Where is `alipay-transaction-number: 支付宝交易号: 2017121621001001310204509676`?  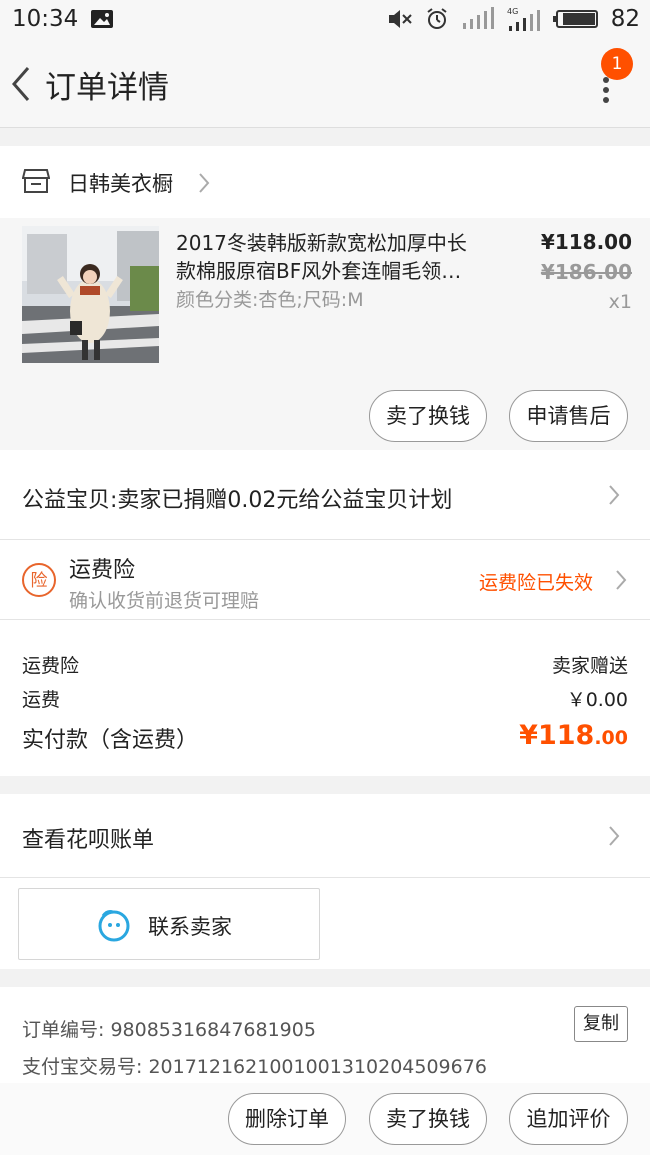
alipay-transaction-number: 支付宝交易号: 2017121621001001310204509676 is located at coordinates (254, 1067).